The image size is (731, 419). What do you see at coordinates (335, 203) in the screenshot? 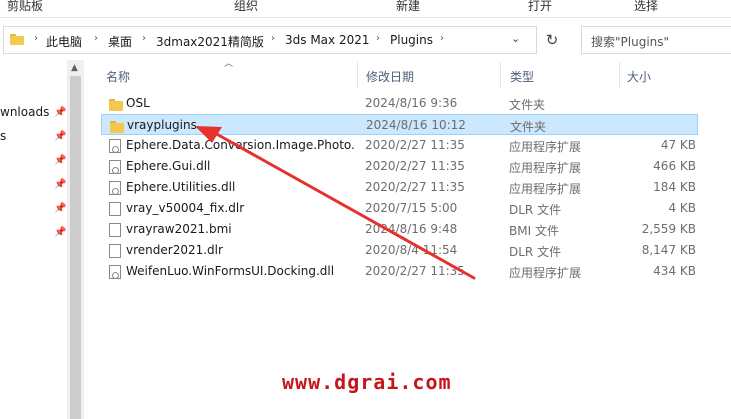
I see `annotation-arrow` at bounding box center [335, 203].